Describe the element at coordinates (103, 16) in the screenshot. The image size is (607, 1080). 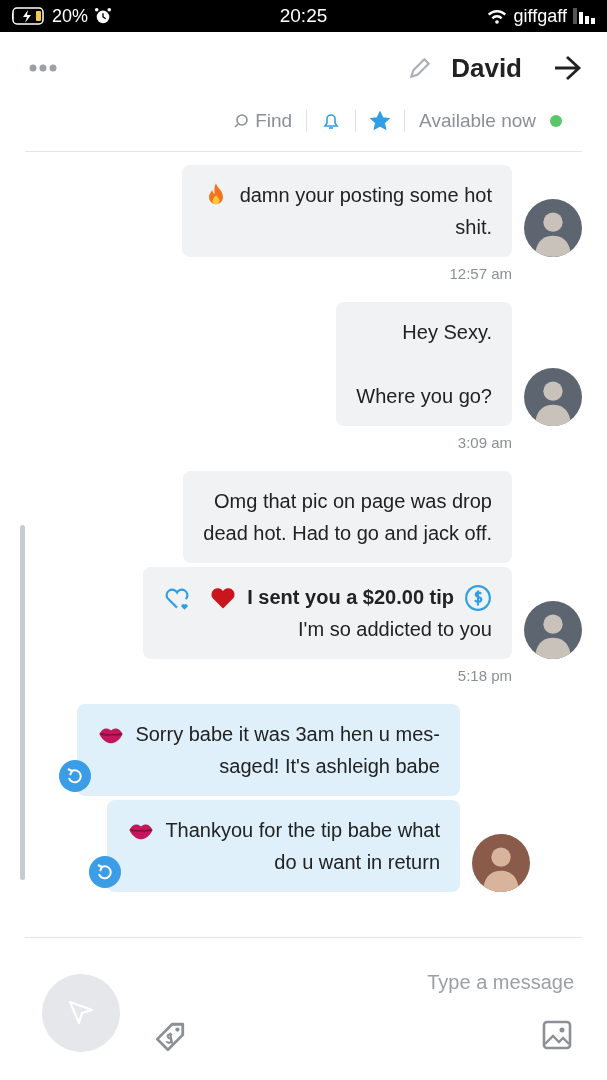
I see `alarm-clock-icon` at that location.